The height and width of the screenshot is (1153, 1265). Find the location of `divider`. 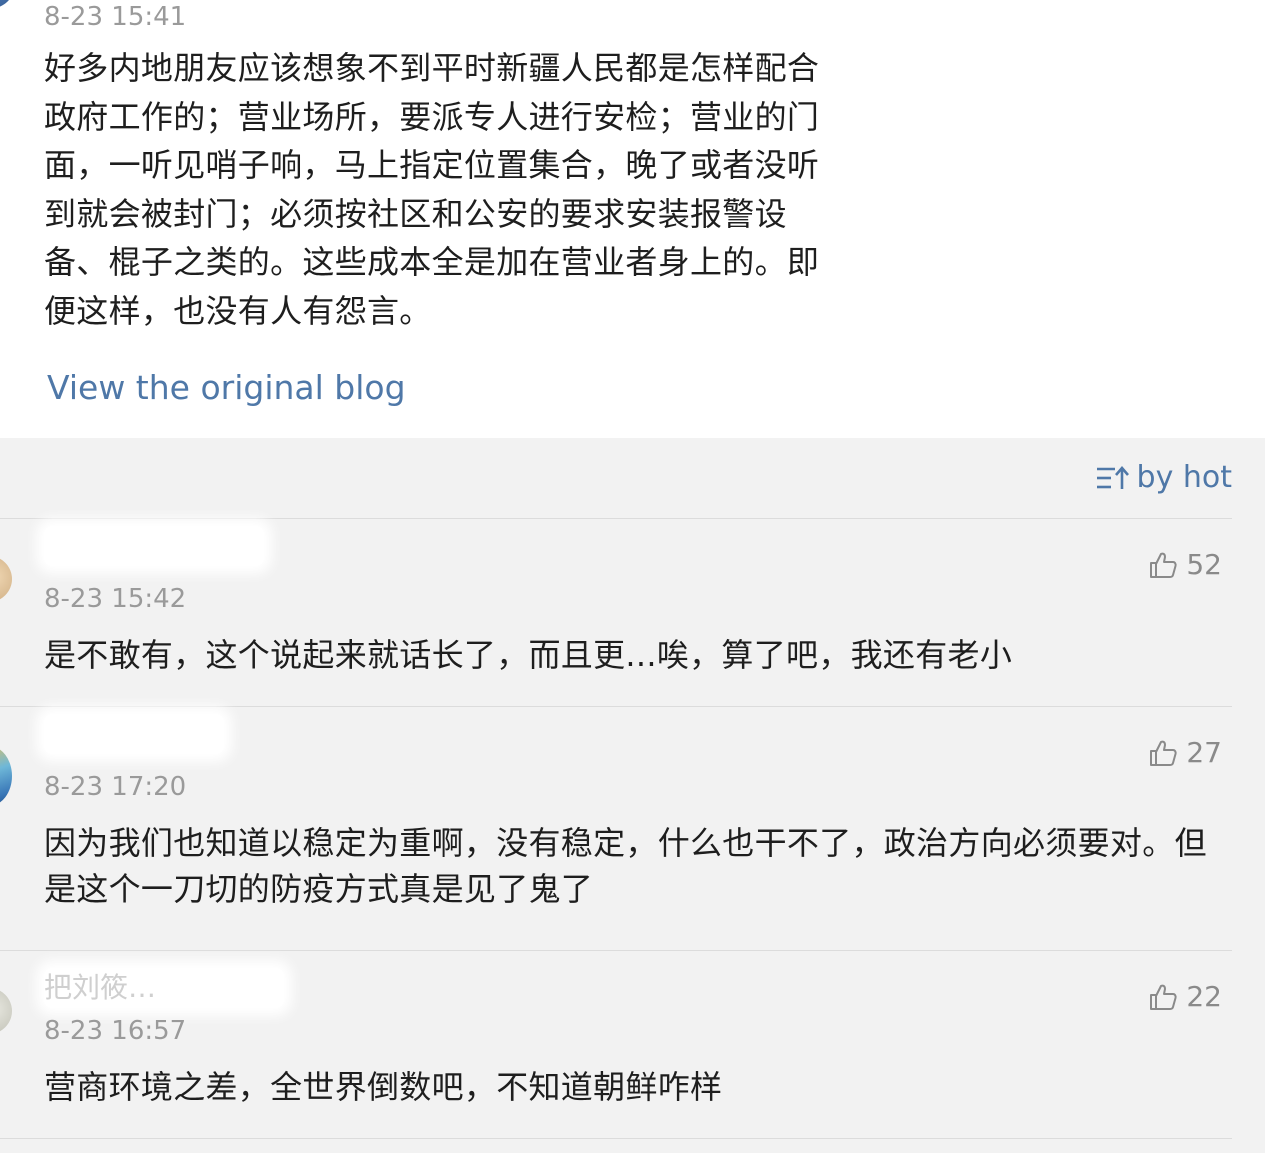

divider is located at coordinates (616, 1138).